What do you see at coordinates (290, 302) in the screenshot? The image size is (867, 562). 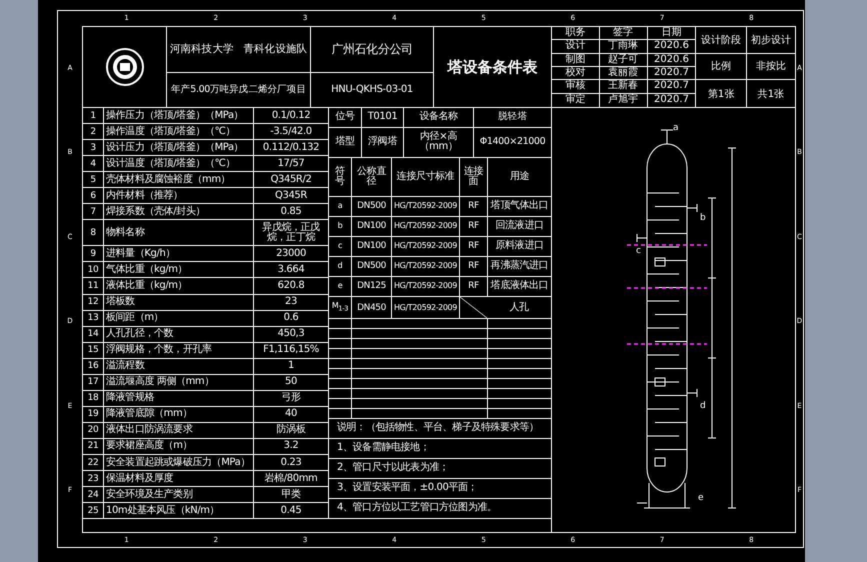 I see `parameter-value: 23` at bounding box center [290, 302].